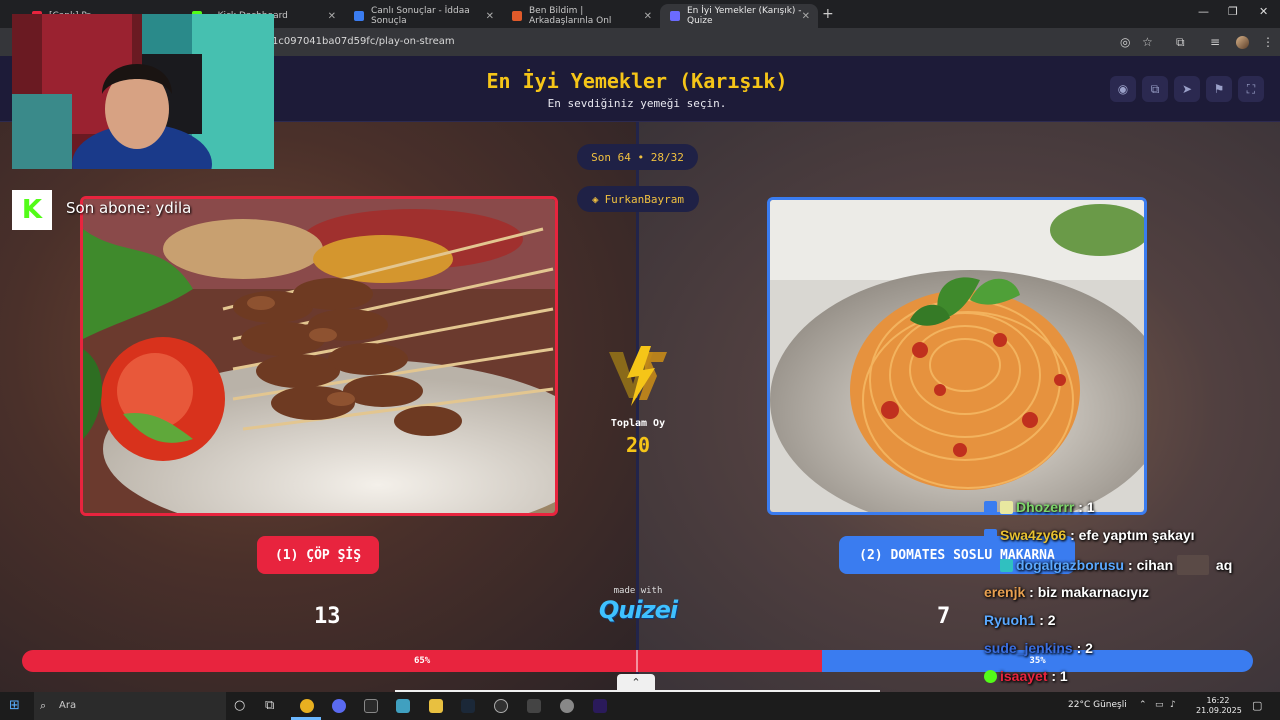 The width and height of the screenshot is (1280, 720). What do you see at coordinates (1143, 705) in the screenshot?
I see `tray-chevron-icon: ⌃` at bounding box center [1143, 705].